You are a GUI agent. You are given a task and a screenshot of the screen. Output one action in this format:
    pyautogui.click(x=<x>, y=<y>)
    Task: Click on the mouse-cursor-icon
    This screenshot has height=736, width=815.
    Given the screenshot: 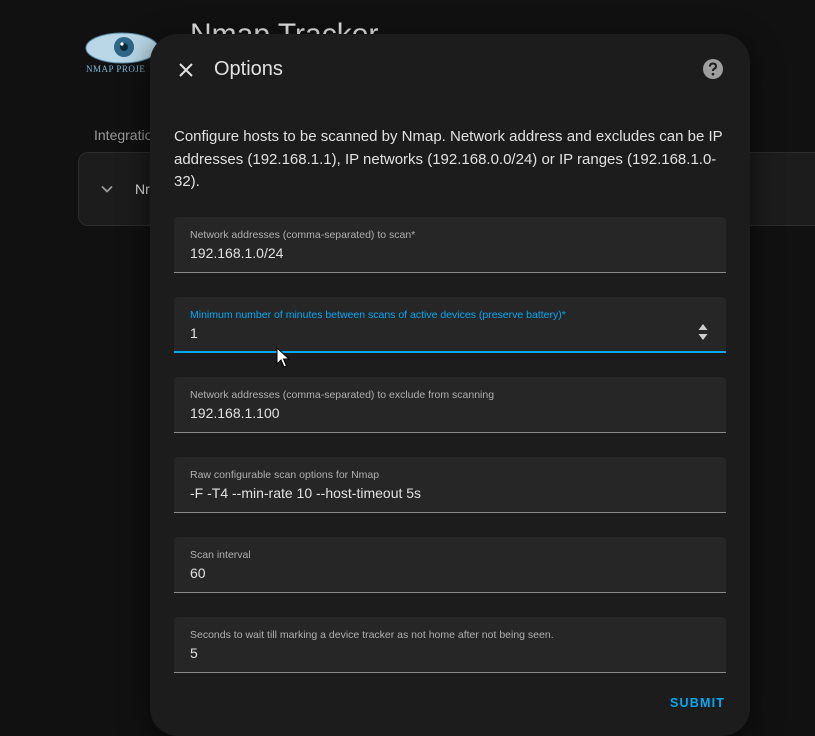 What is the action you would take?
    pyautogui.click(x=283, y=357)
    